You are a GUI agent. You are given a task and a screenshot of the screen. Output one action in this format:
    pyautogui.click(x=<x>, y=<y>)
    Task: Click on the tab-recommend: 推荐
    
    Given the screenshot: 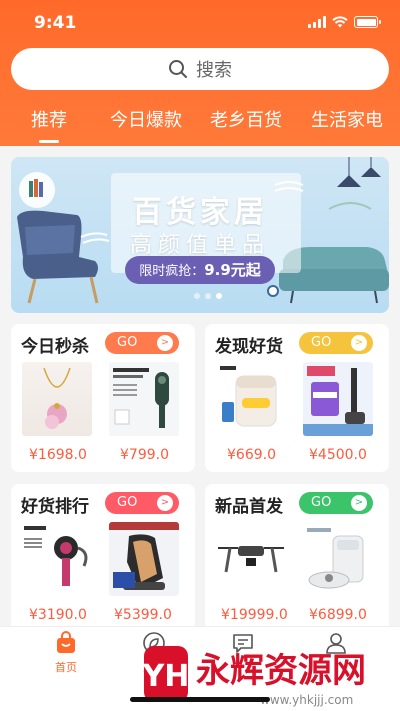 What is the action you would take?
    pyautogui.click(x=49, y=119)
    